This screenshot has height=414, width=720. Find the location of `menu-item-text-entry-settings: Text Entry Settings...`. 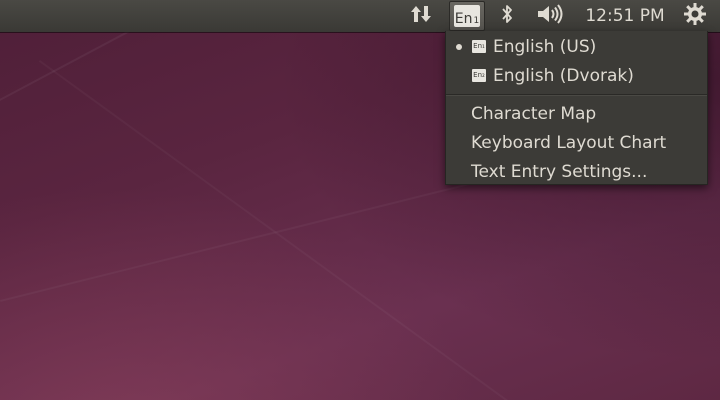

menu-item-text-entry-settings: Text Entry Settings... is located at coordinates (576, 172).